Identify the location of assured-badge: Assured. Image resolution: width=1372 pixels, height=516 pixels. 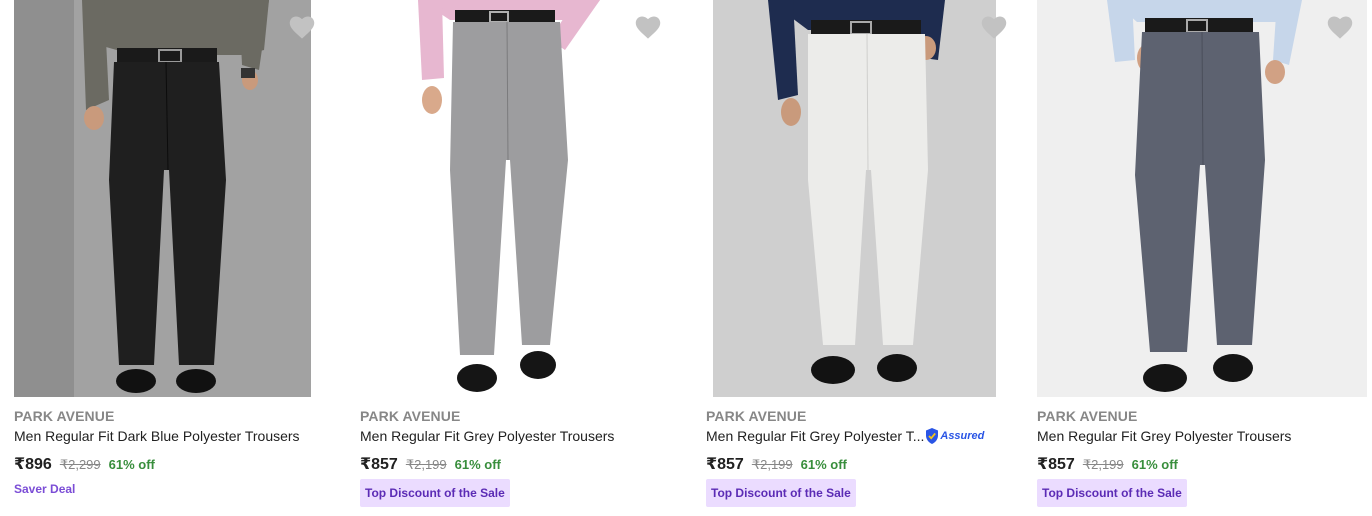
(954, 436).